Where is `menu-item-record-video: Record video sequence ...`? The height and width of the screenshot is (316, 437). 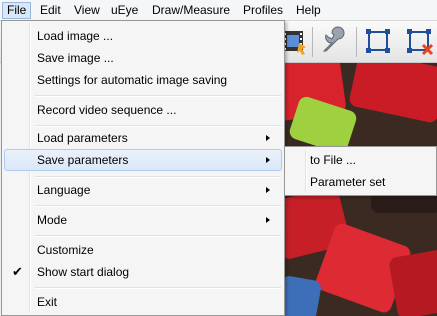
menu-item-record-video: Record video sequence ... is located at coordinates (143, 110).